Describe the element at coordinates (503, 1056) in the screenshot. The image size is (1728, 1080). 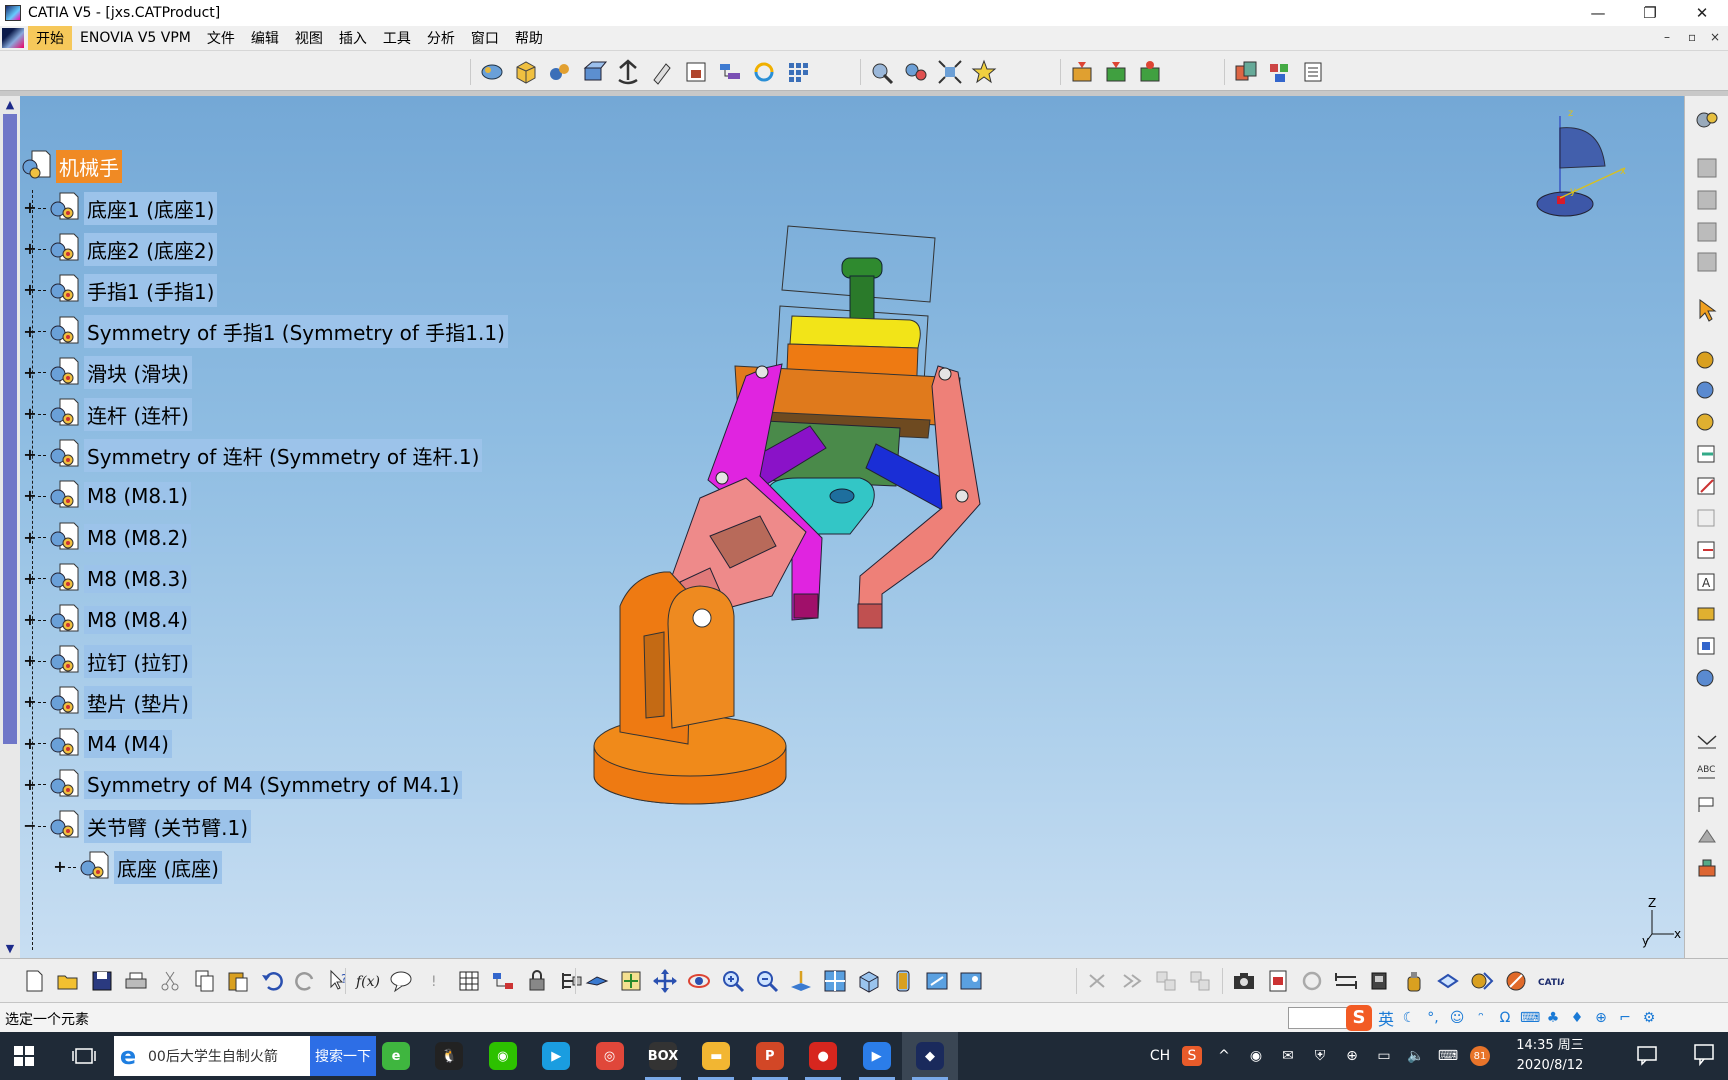
I see `wechat-taskbar-button: ◉` at that location.